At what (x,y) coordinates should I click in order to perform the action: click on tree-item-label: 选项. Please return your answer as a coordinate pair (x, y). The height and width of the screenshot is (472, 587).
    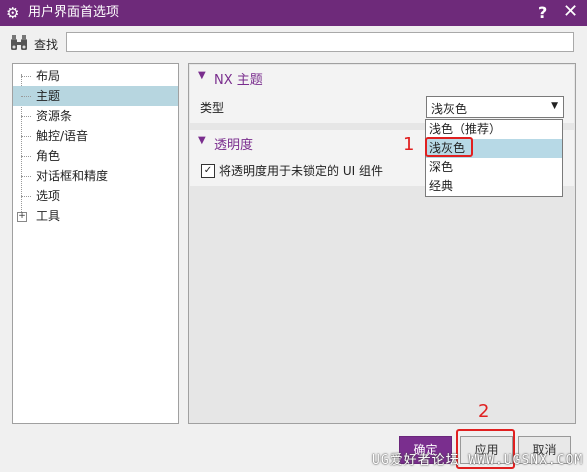
    Looking at the image, I should click on (48, 196).